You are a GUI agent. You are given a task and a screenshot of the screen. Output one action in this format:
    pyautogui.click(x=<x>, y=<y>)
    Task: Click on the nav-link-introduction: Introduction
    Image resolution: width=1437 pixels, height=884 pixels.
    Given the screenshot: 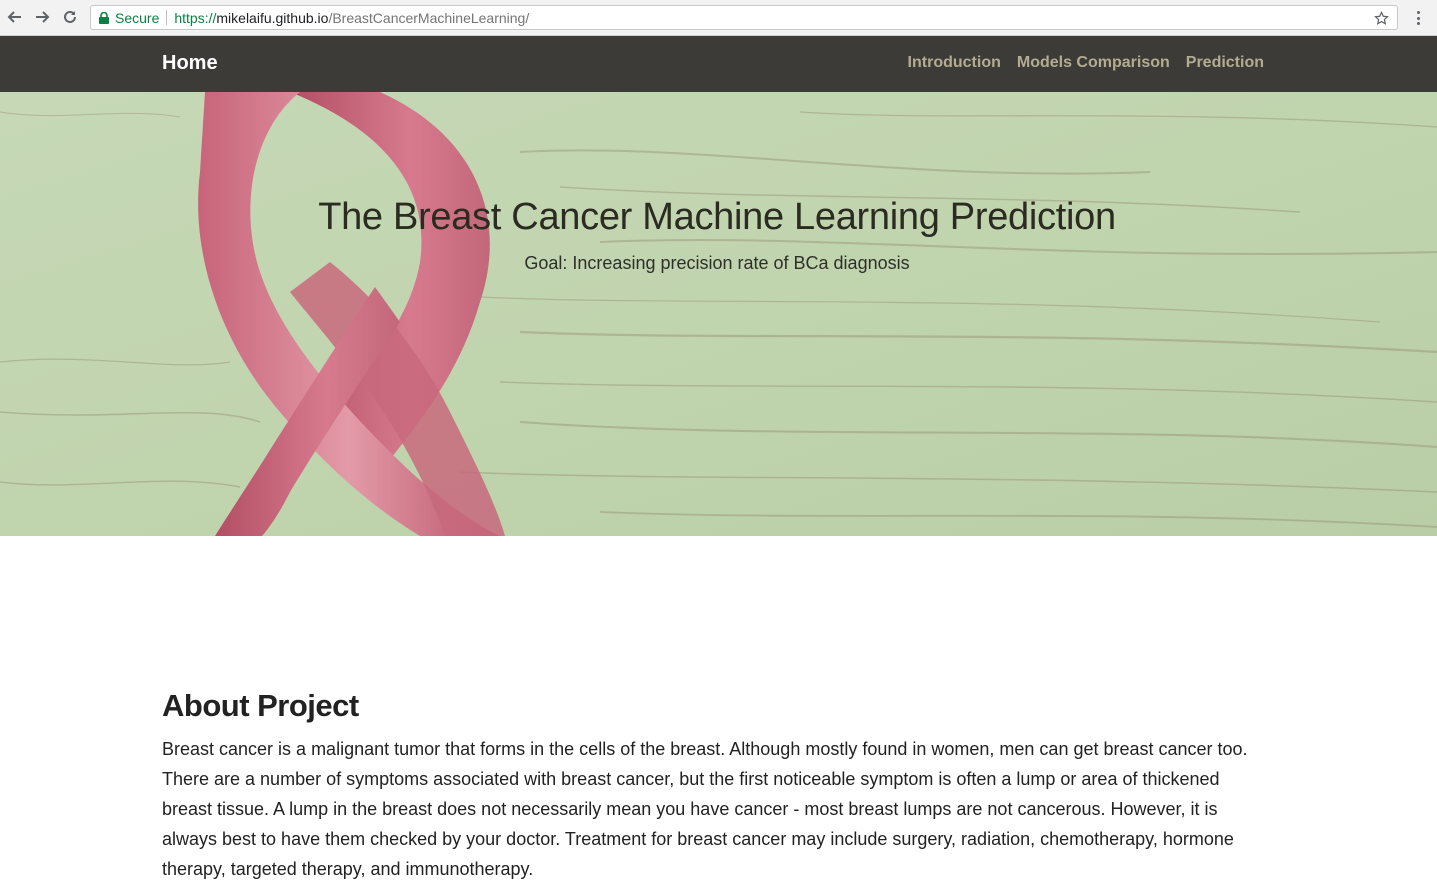 What is the action you would take?
    pyautogui.click(x=954, y=63)
    